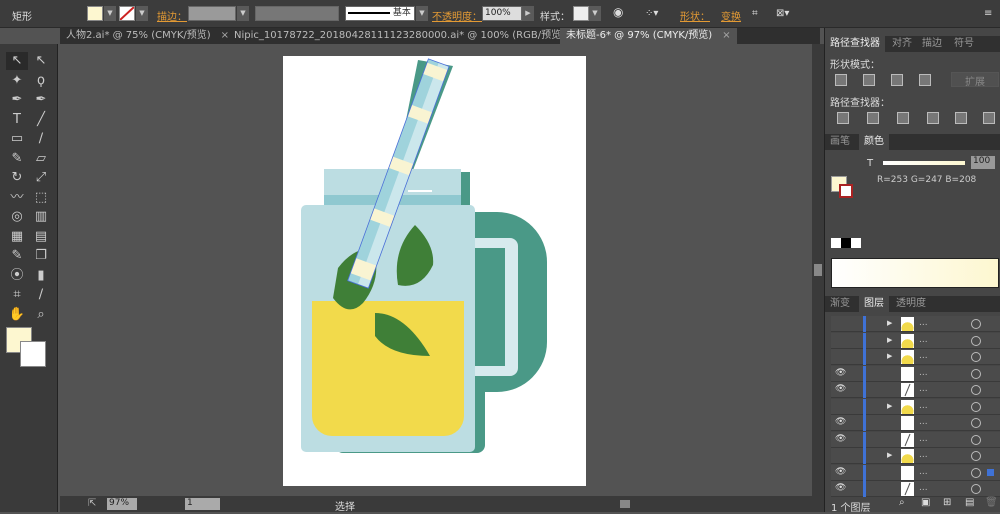 This screenshot has height=514, width=1000. Describe the element at coordinates (17, 81) in the screenshot. I see `magic-wand-tool: ✦` at that location.